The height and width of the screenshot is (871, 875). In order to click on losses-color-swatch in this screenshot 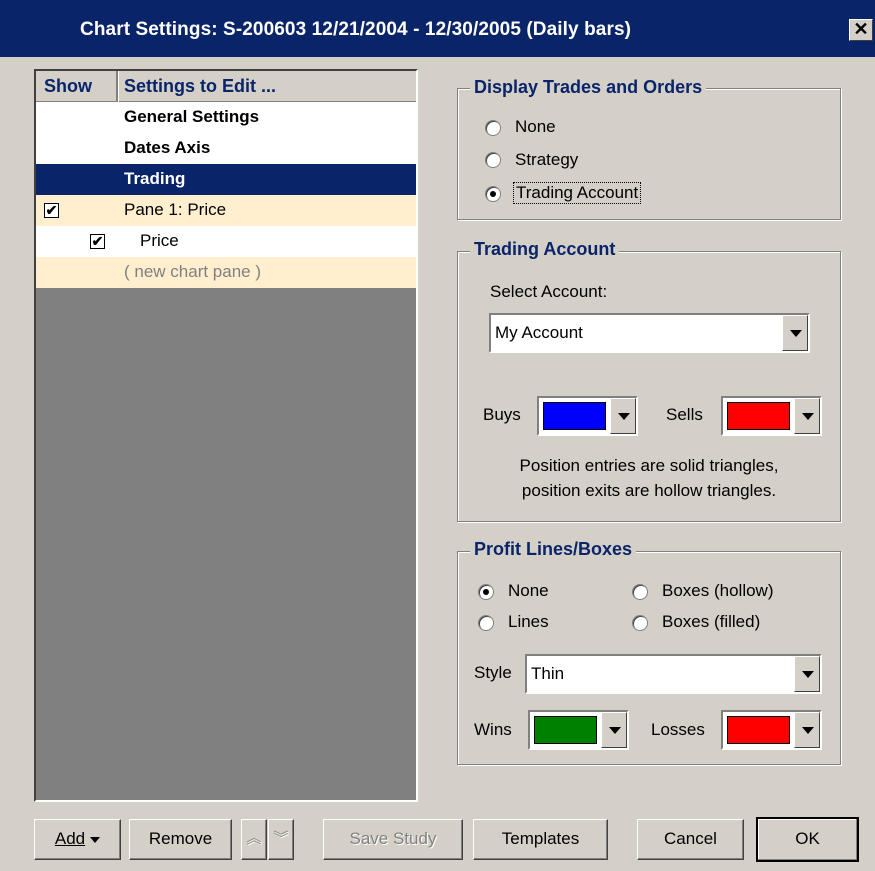, I will do `click(758, 730)`.